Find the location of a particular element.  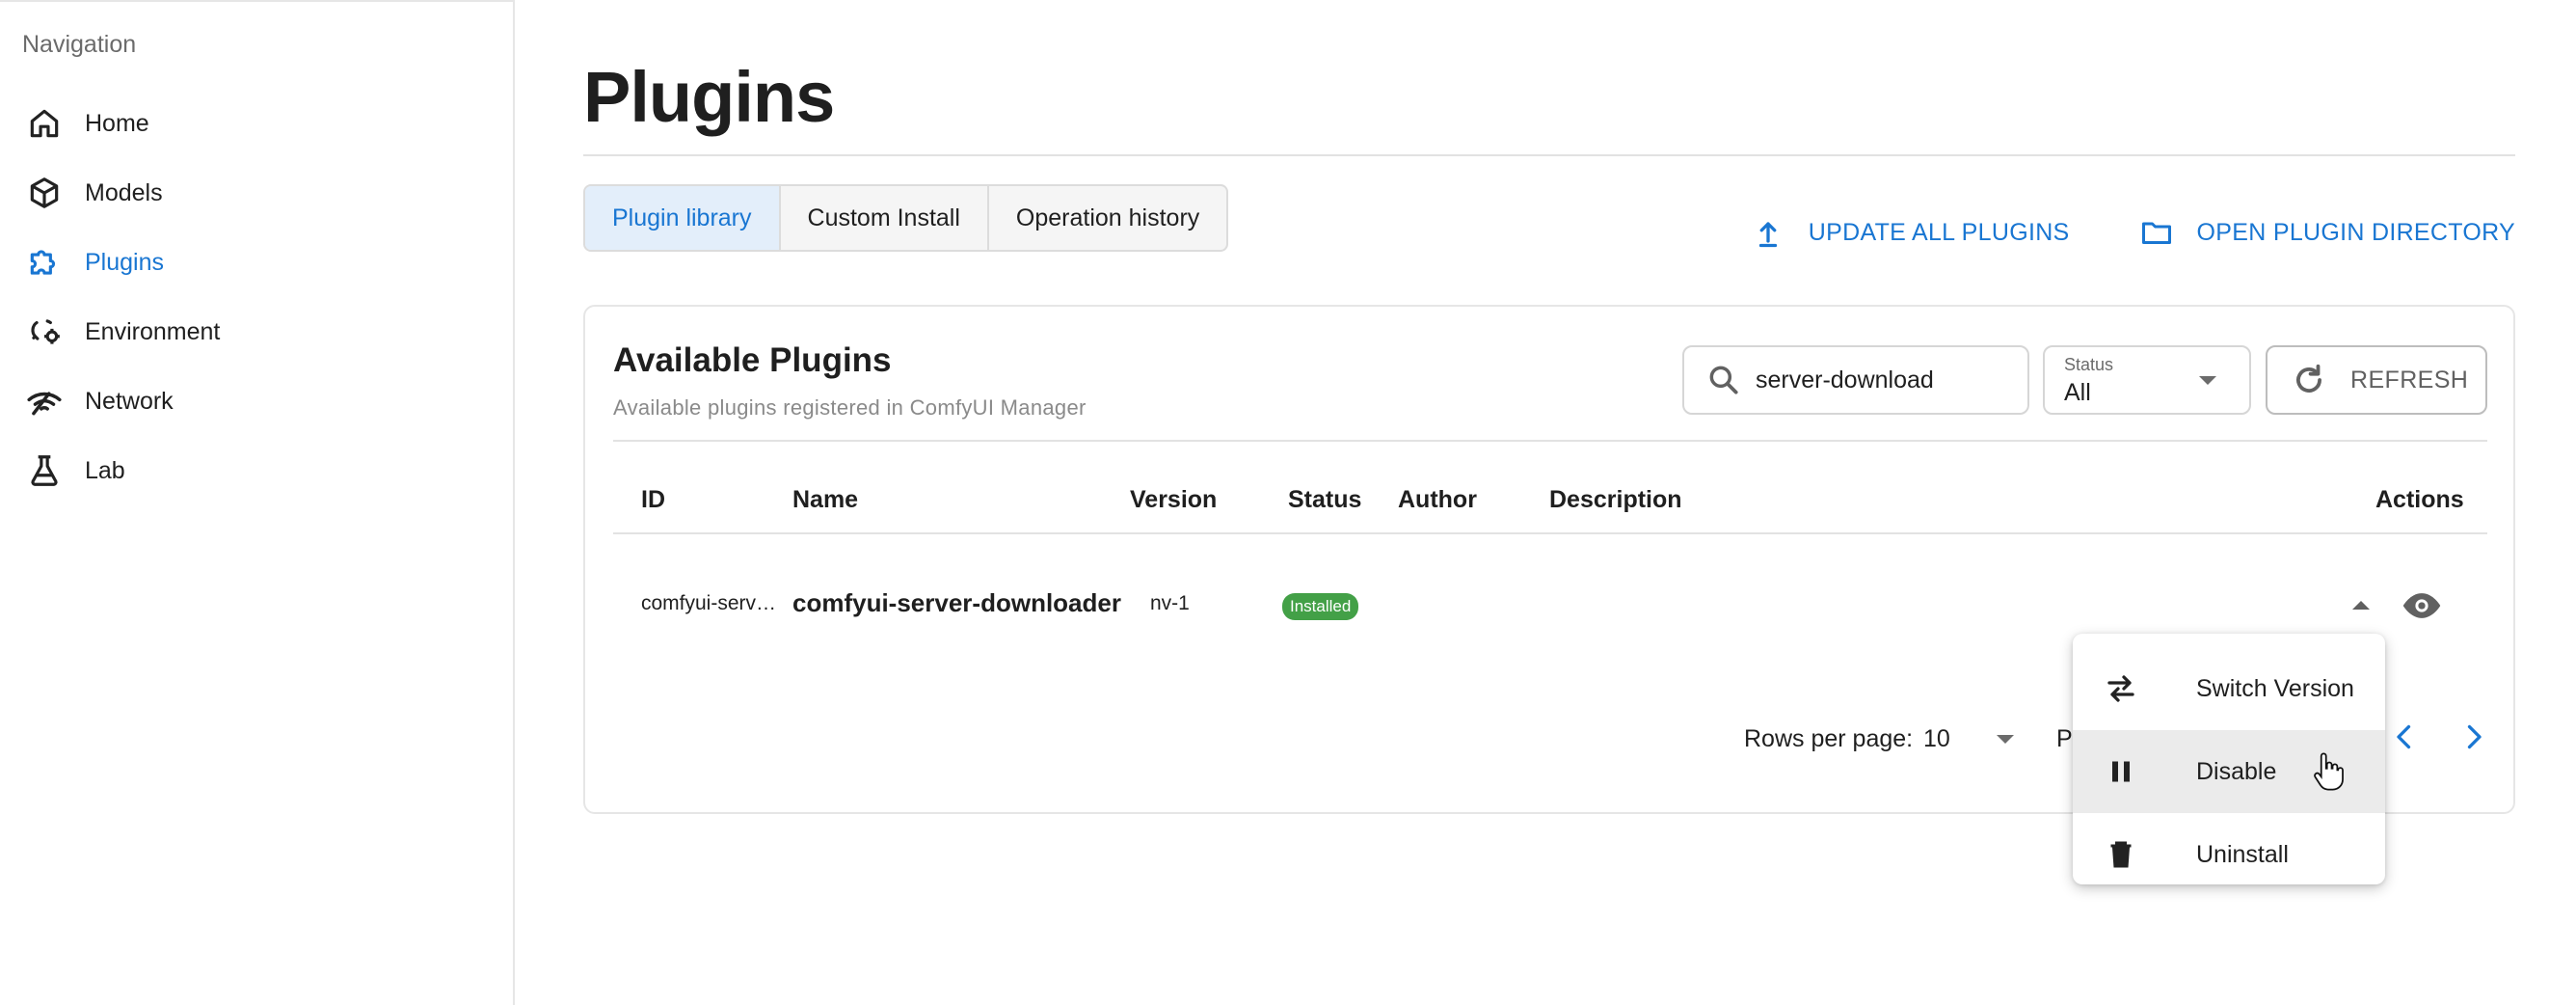

column-header-id: ID is located at coordinates (653, 500).